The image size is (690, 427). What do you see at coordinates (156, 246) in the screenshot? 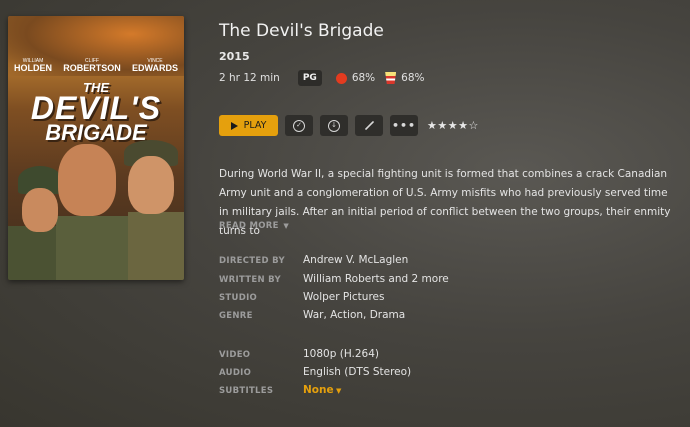
I see `poster-figure-body-right` at bounding box center [156, 246].